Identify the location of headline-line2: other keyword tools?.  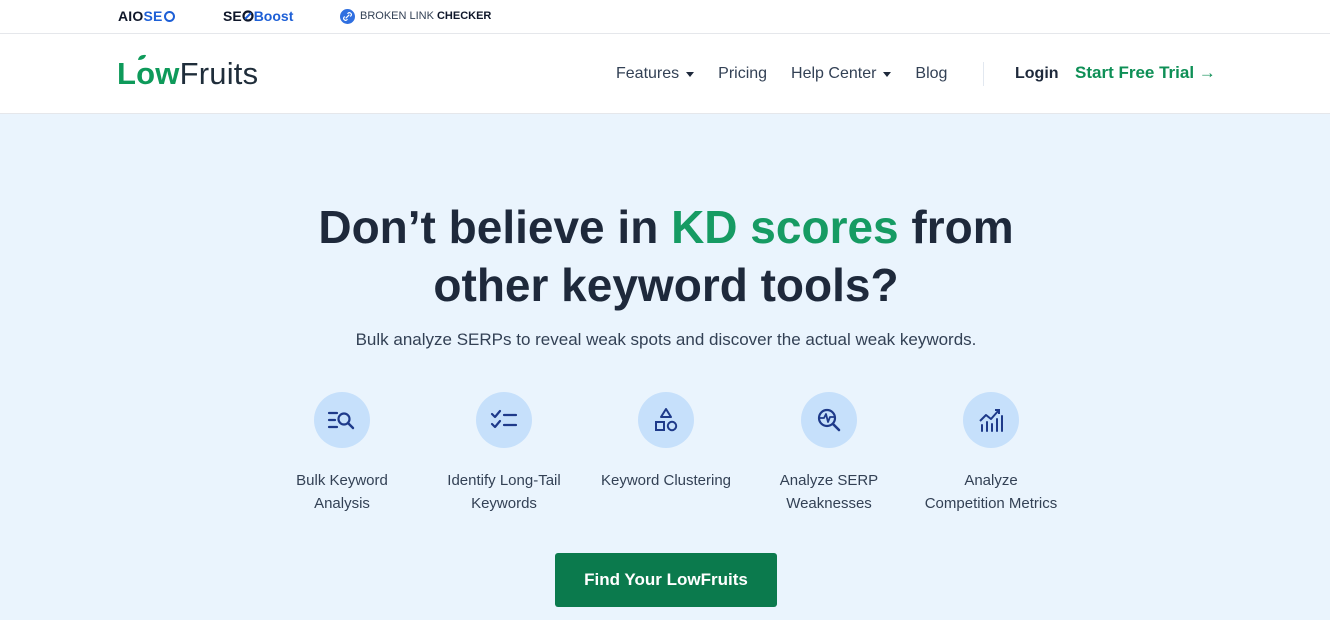
(666, 285).